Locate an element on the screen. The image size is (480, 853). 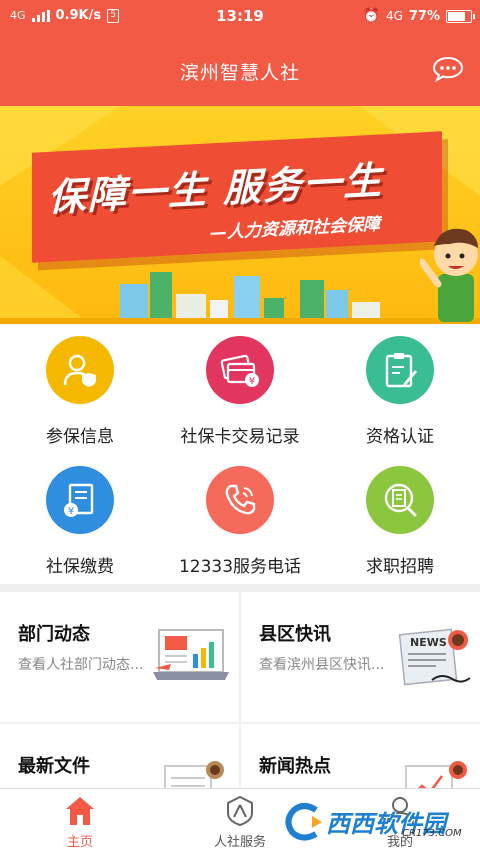
page-title: 滨州智慧人社 is located at coordinates (239, 73).